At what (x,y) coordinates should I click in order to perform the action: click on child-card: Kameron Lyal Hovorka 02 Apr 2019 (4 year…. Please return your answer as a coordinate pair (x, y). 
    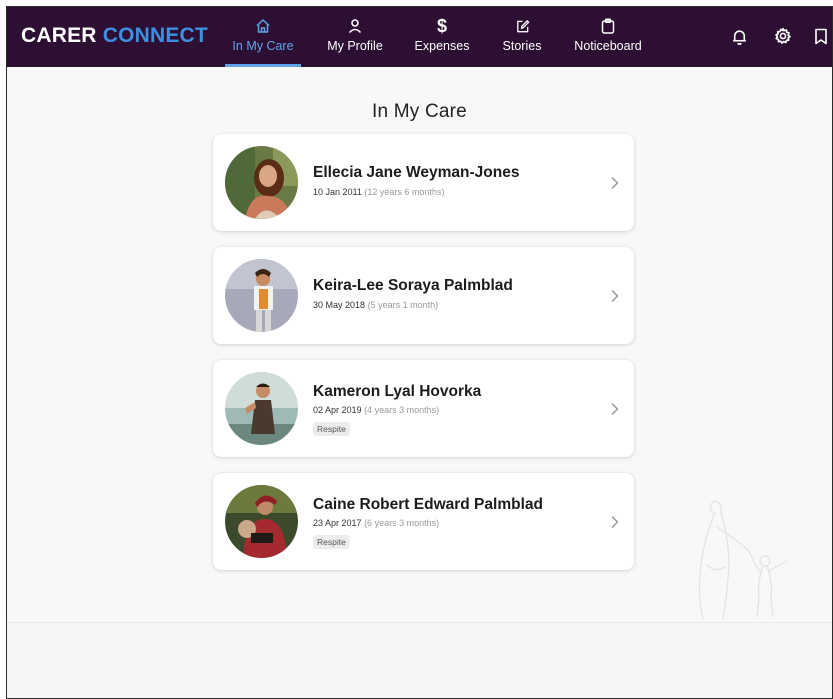
    Looking at the image, I should click on (423, 408).